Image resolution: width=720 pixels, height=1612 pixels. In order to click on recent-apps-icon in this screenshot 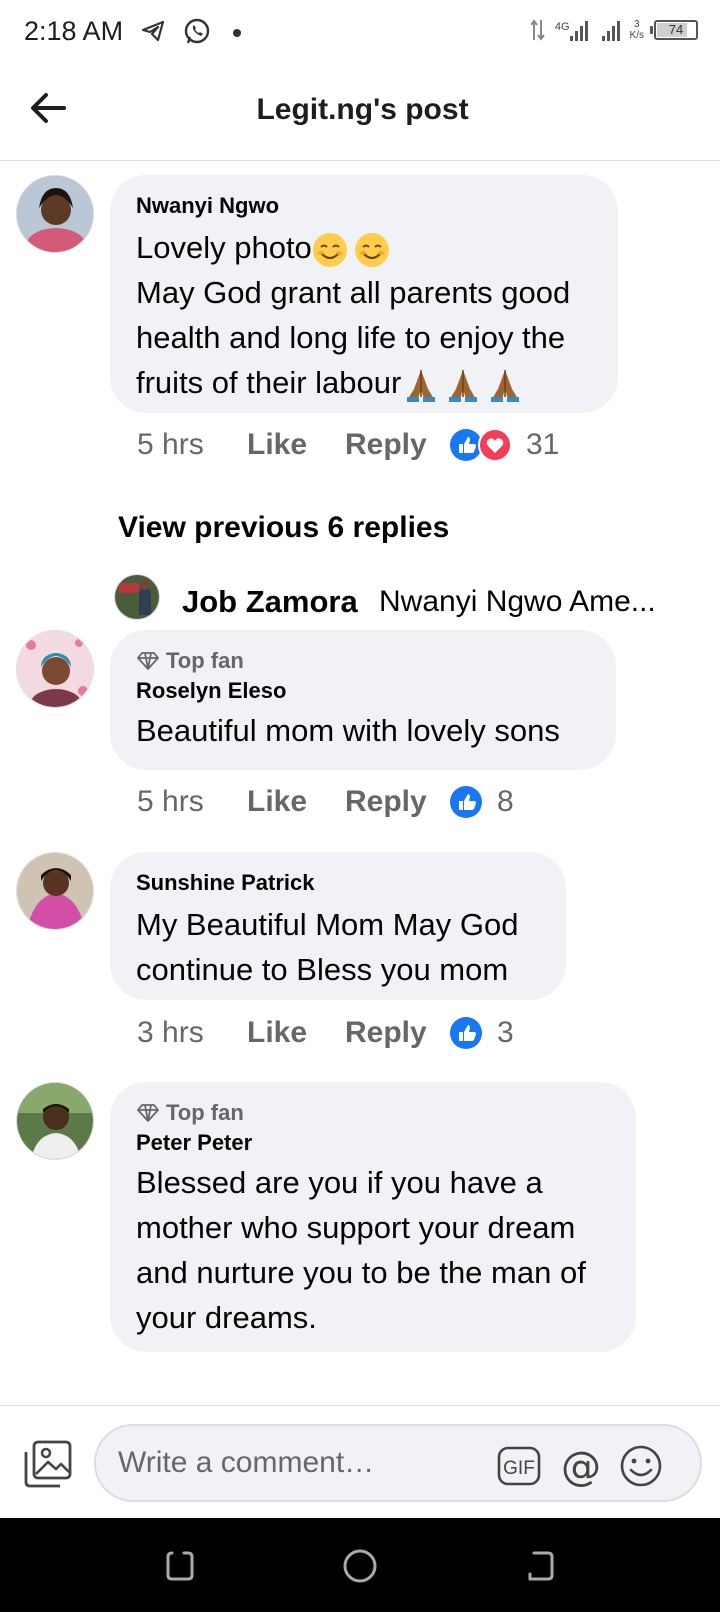, I will do `click(180, 1566)`.